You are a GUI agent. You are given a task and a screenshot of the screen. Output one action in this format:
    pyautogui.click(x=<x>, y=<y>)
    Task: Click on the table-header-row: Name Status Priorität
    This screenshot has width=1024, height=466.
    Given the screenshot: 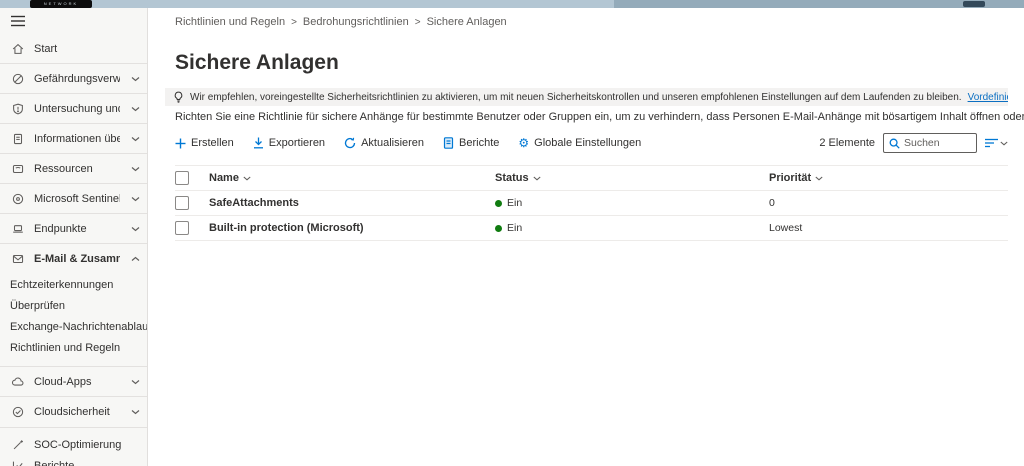 What is the action you would take?
    pyautogui.click(x=591, y=178)
    